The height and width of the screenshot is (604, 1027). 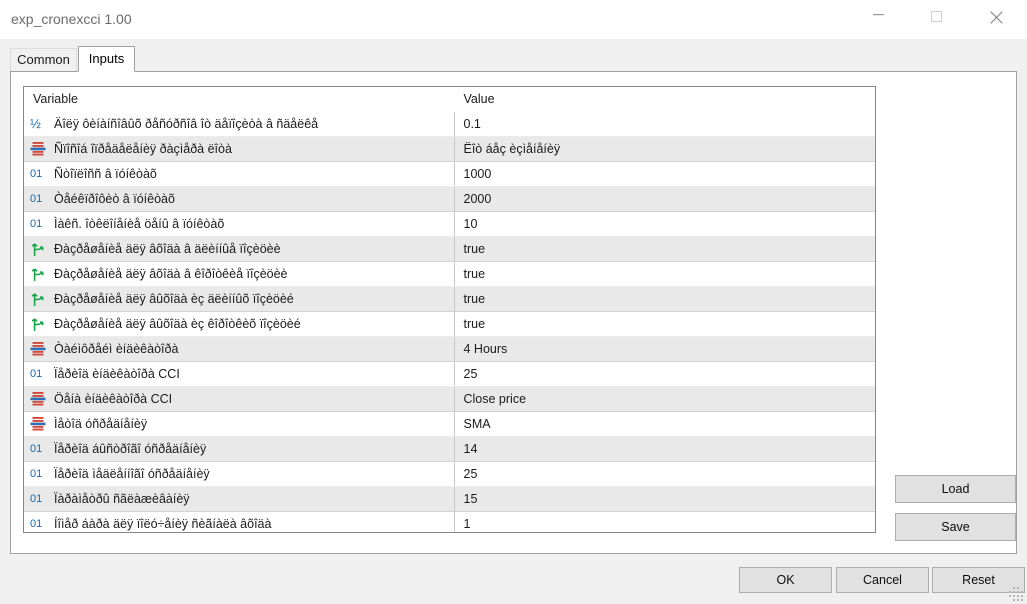 I want to click on cancel-button: Cancel, so click(x=882, y=580).